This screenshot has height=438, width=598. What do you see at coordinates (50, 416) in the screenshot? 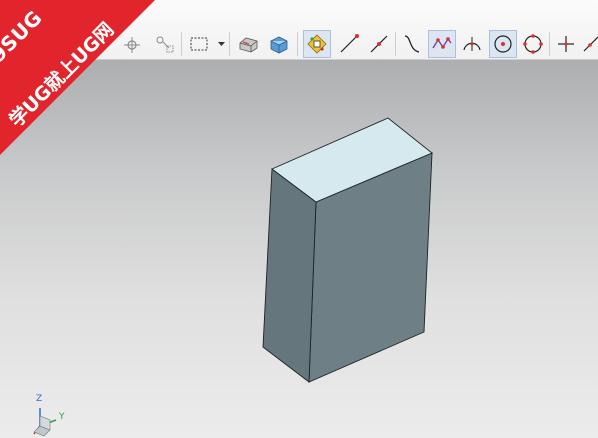
I see `view-triad: Z Y` at bounding box center [50, 416].